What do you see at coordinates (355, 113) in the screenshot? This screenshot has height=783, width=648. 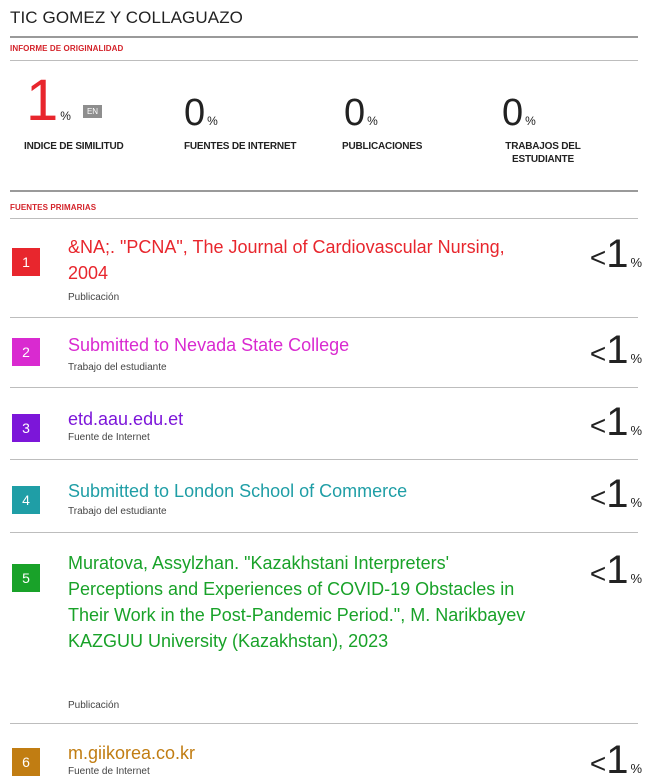 I see `publications-value: 0` at bounding box center [355, 113].